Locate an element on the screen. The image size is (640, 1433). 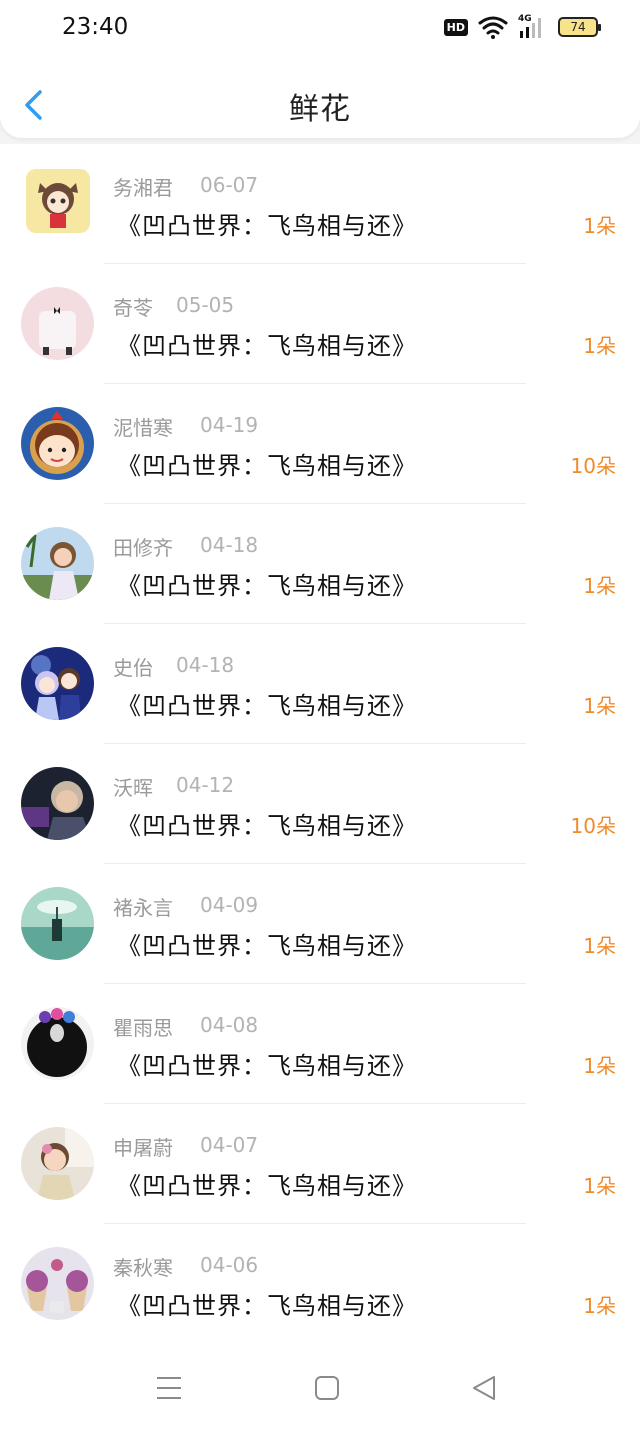
send-date: 04-08 is located at coordinates (229, 1025).